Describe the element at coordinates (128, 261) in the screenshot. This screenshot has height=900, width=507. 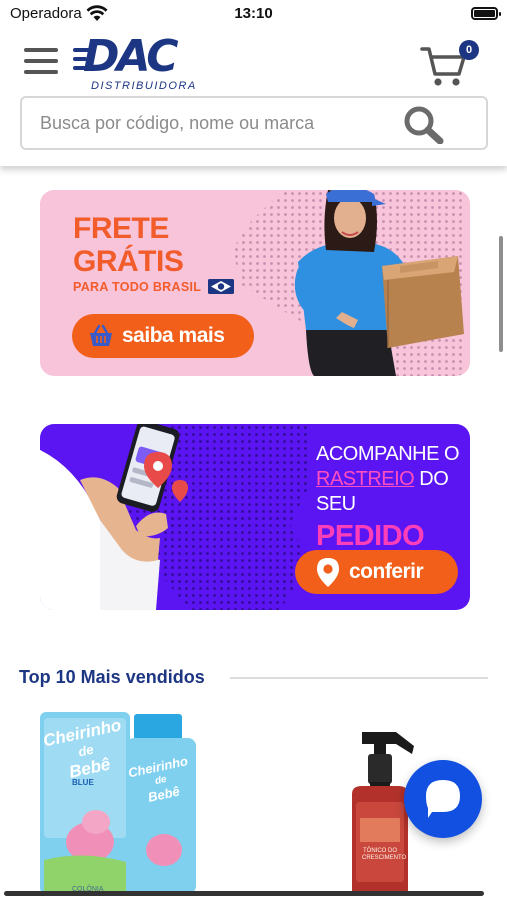
I see `title-line-2: GRÁTIS` at that location.